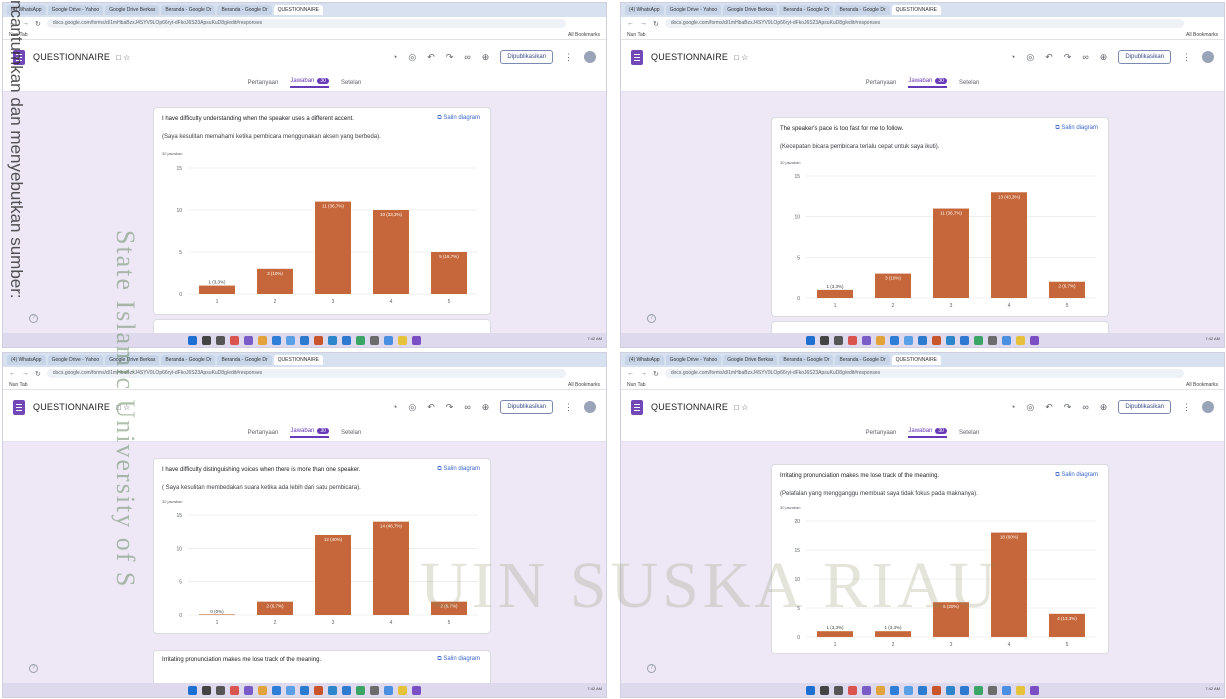 This screenshot has width=1226, height=699. What do you see at coordinates (132, 10) in the screenshot?
I see `browser-tab: Google Drive Berkas` at bounding box center [132, 10].